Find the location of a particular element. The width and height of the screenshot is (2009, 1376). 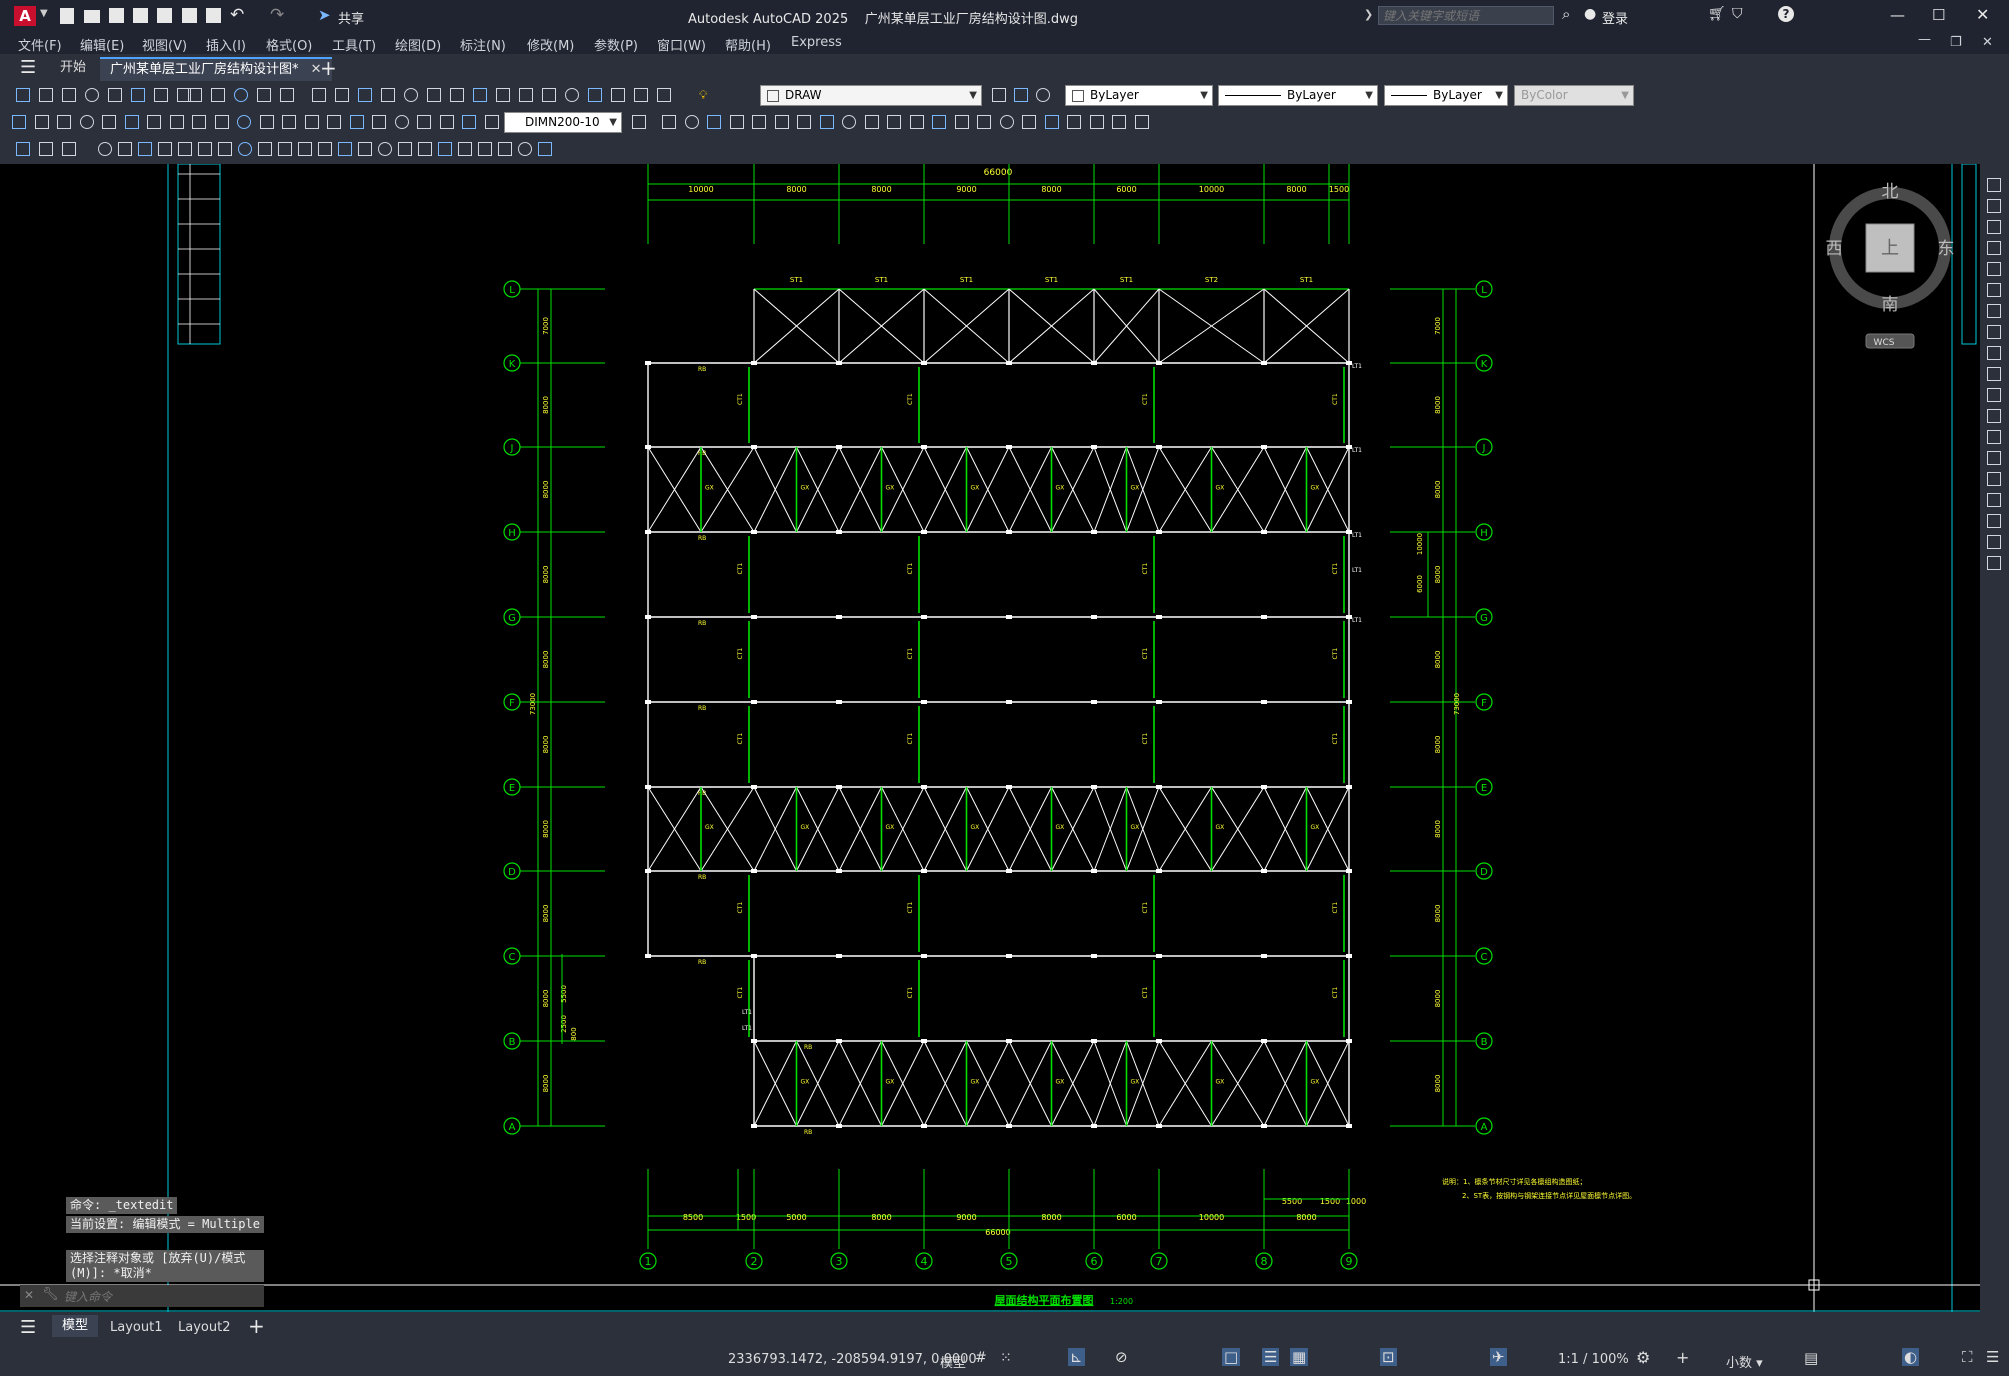

menu-dimension: 标注(N) is located at coordinates (483, 44).